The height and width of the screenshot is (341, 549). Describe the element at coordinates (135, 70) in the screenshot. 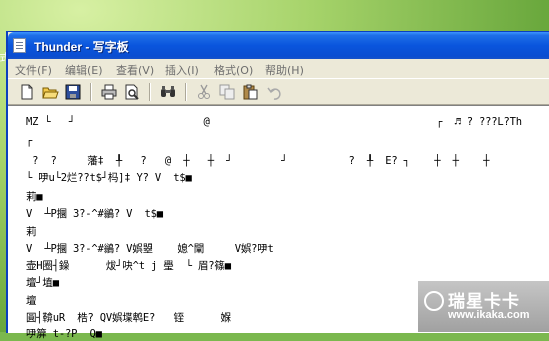

I see `menu-view: 查看(V)` at that location.